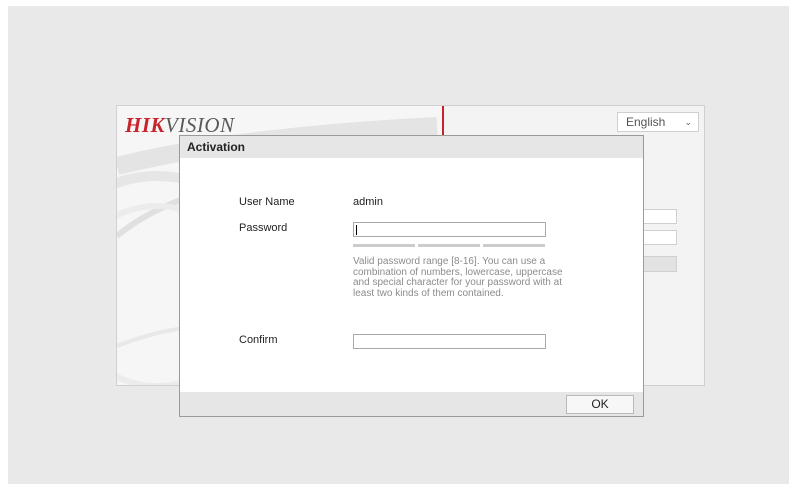  Describe the element at coordinates (443, 121) in the screenshot. I see `red-divider` at that location.